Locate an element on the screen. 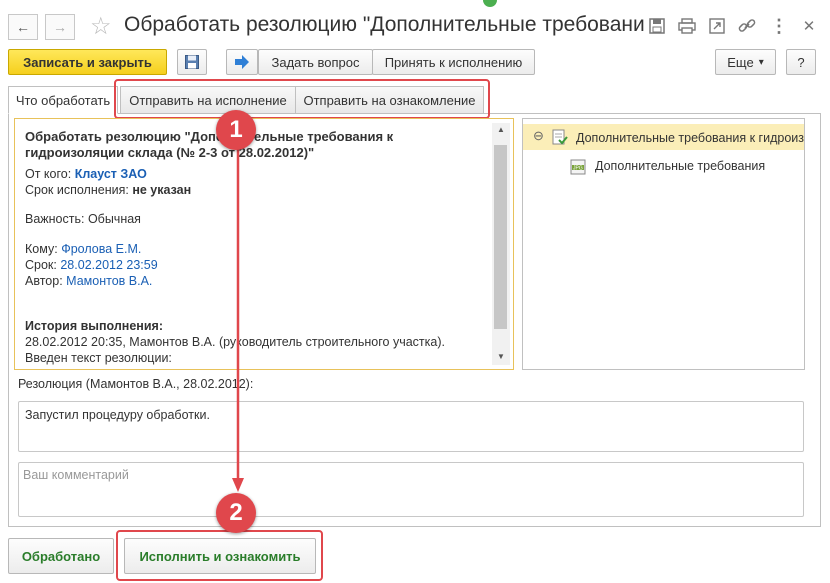 Image resolution: width=830 pixels, height=583 pixels. step-badge-1: 1 is located at coordinates (236, 130).